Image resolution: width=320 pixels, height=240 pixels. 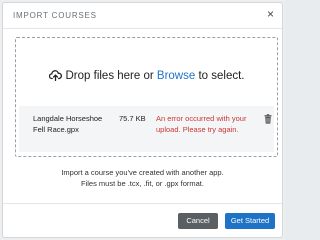 What do you see at coordinates (270, 14) in the screenshot?
I see `close-icon: ×` at bounding box center [270, 14].